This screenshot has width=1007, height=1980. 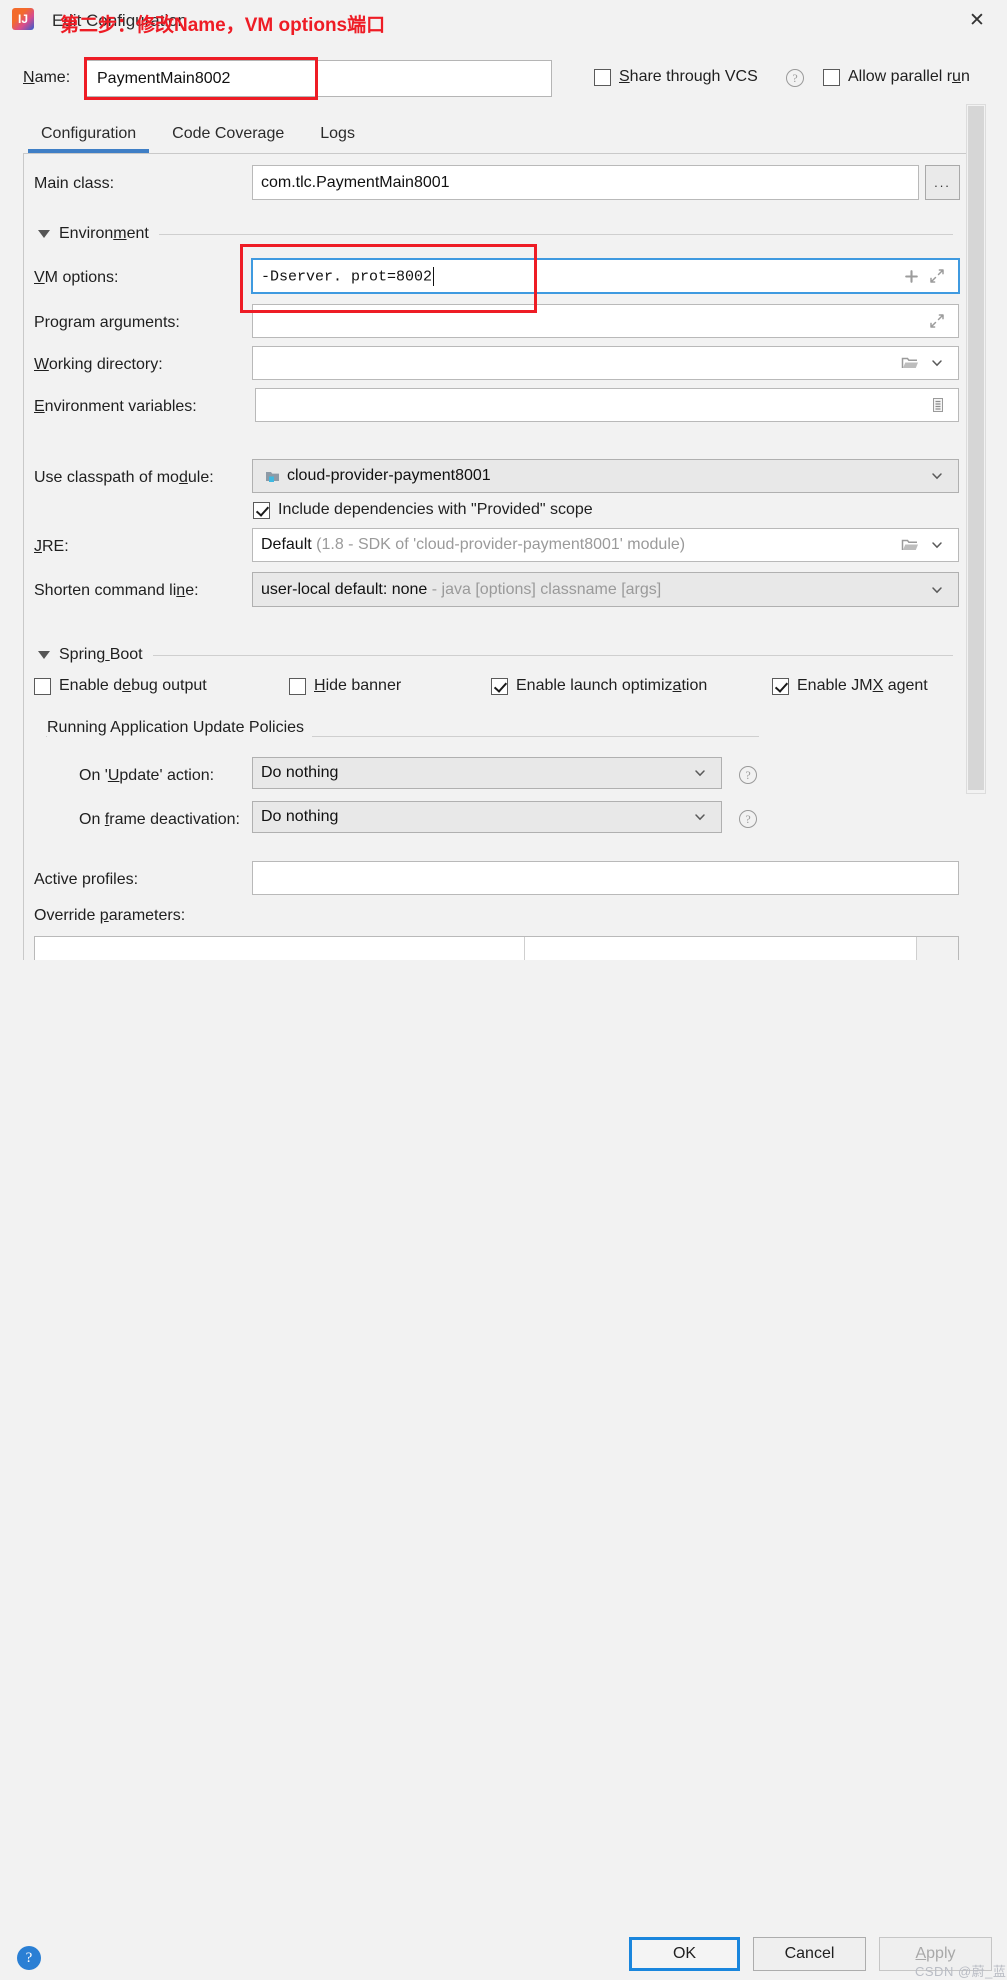 I want to click on hide-banner-label: Hide banner, so click(x=358, y=685).